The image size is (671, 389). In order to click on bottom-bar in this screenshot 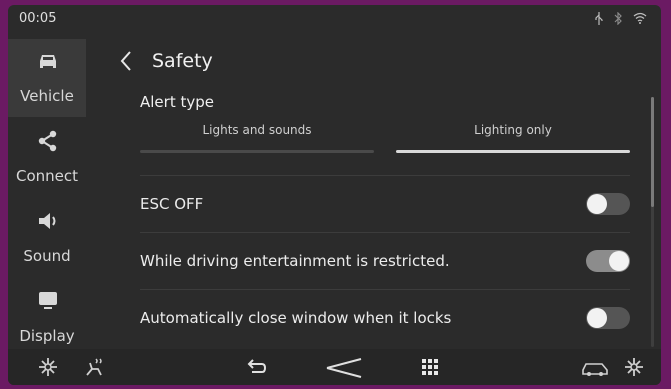, I will do `click(334, 367)`.